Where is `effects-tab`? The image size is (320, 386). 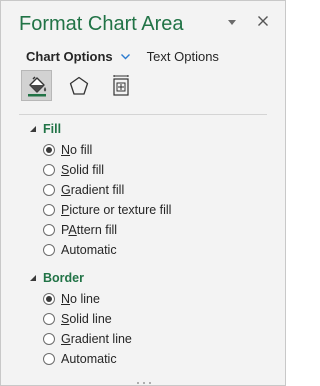 effects-tab is located at coordinates (78, 85).